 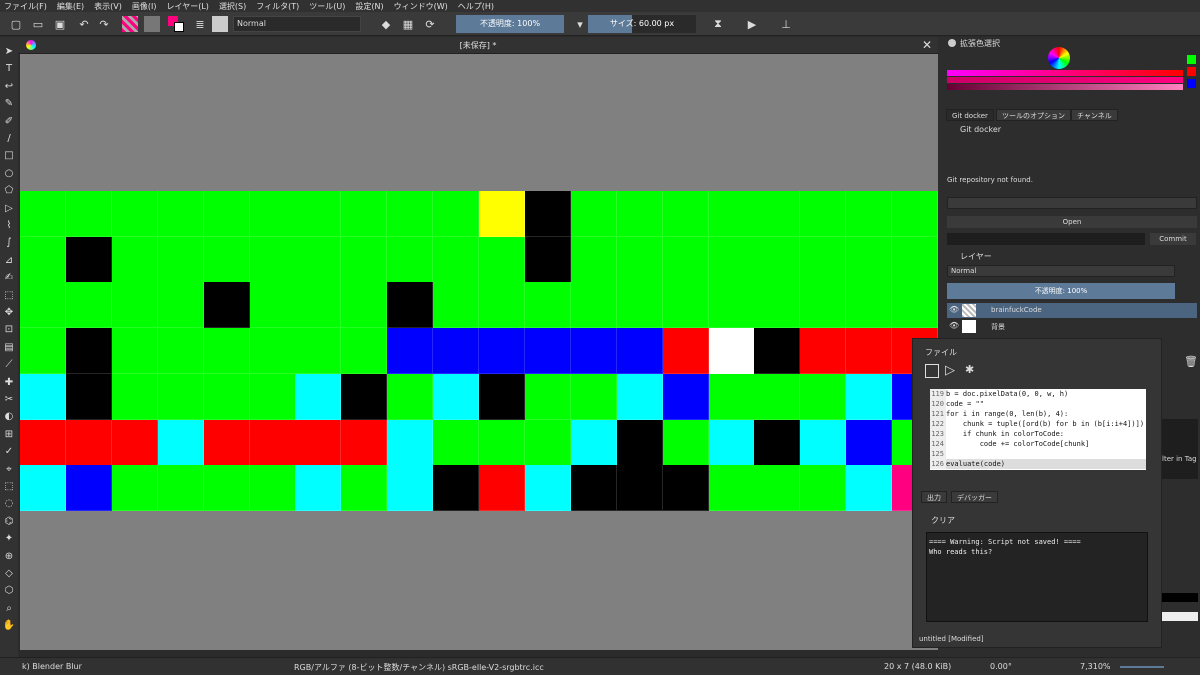 I want to click on close-document-icon: ✕, so click(x=927, y=45).